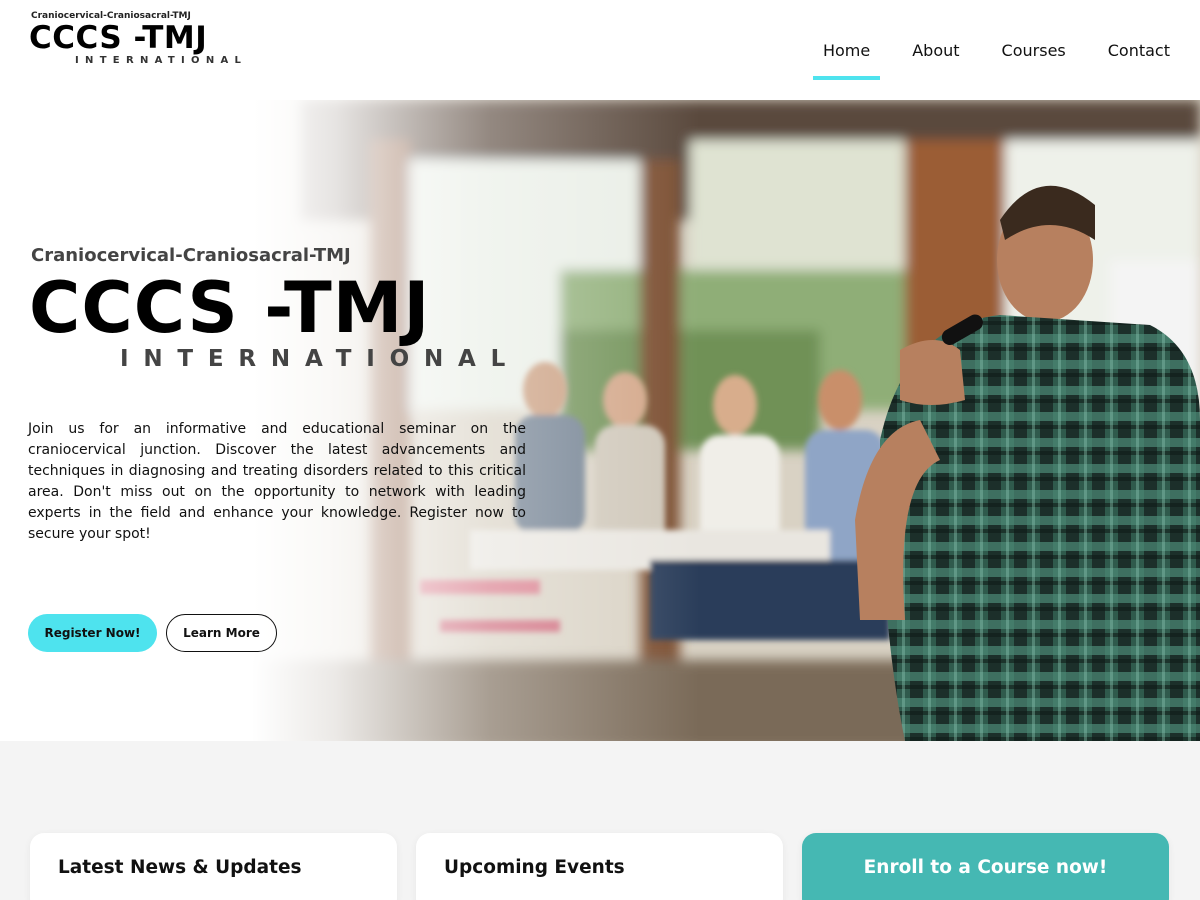 The height and width of the screenshot is (900, 1200). What do you see at coordinates (534, 867) in the screenshot?
I see `events-card-title: Upcoming Events` at bounding box center [534, 867].